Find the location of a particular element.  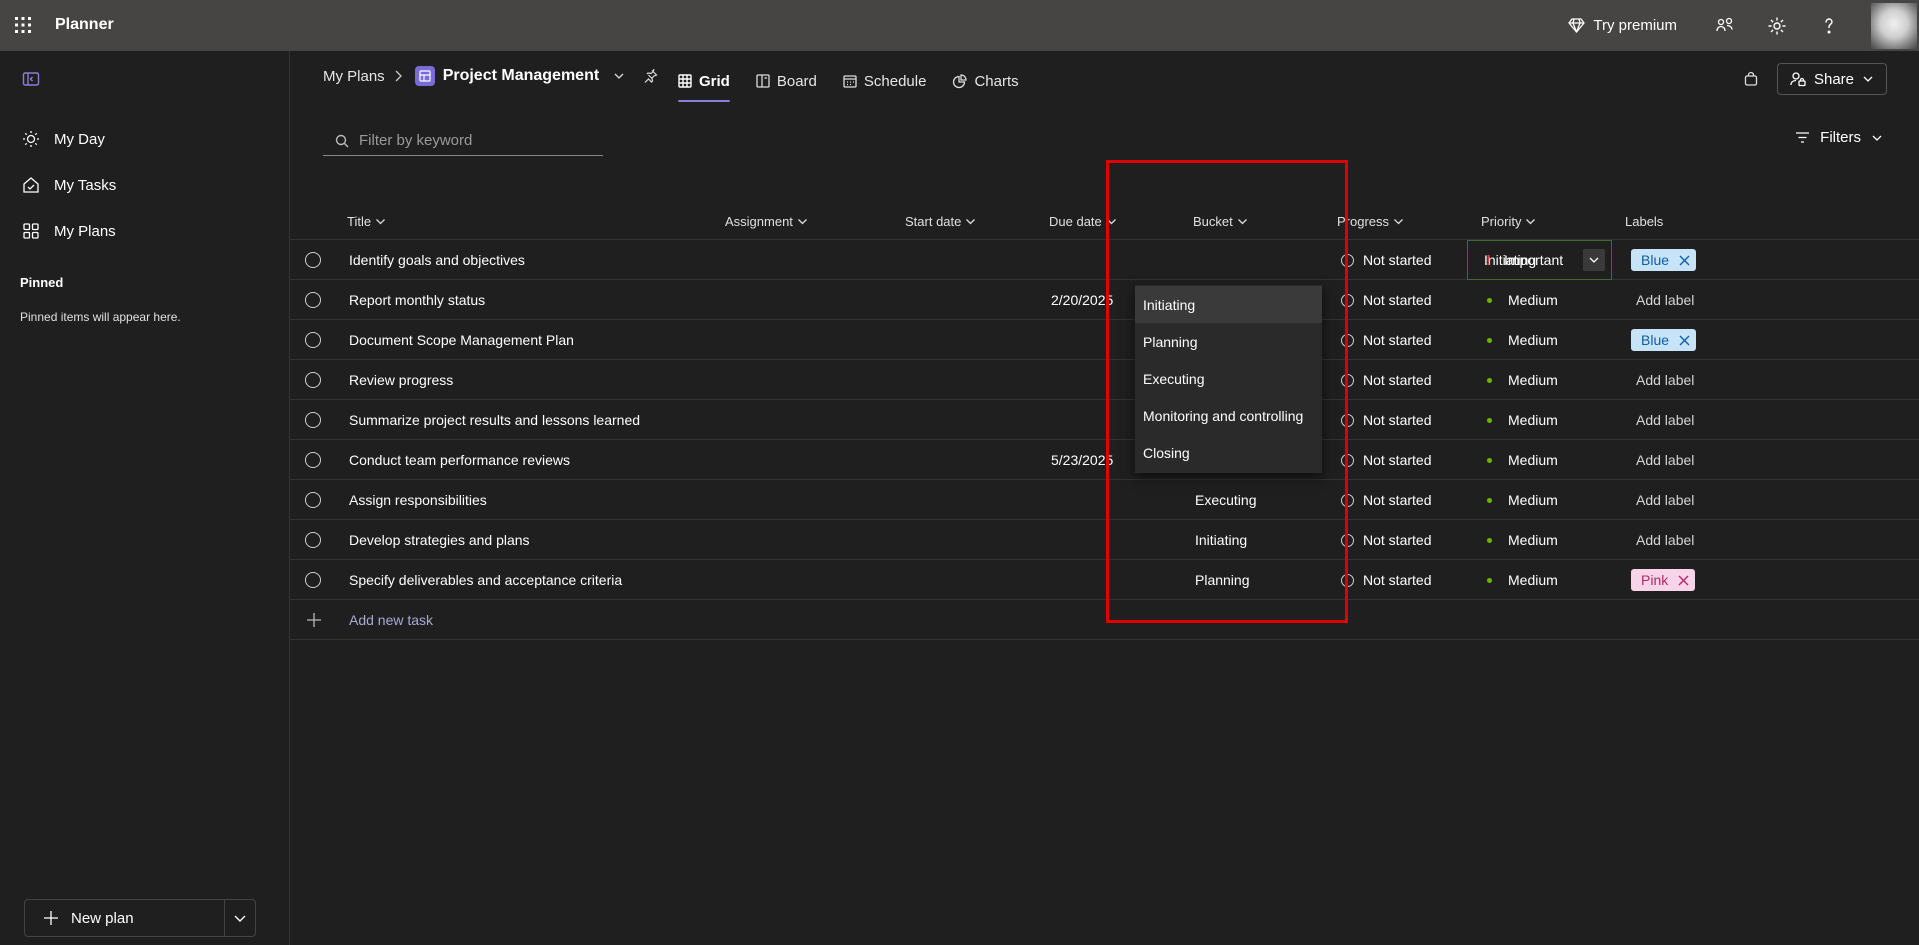

column-header-priority: Priority is located at coordinates (1508, 221).